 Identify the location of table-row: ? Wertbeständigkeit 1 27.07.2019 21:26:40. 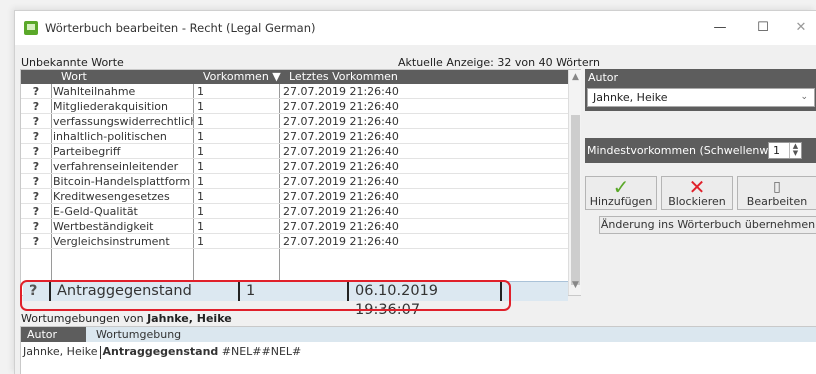
(294, 226).